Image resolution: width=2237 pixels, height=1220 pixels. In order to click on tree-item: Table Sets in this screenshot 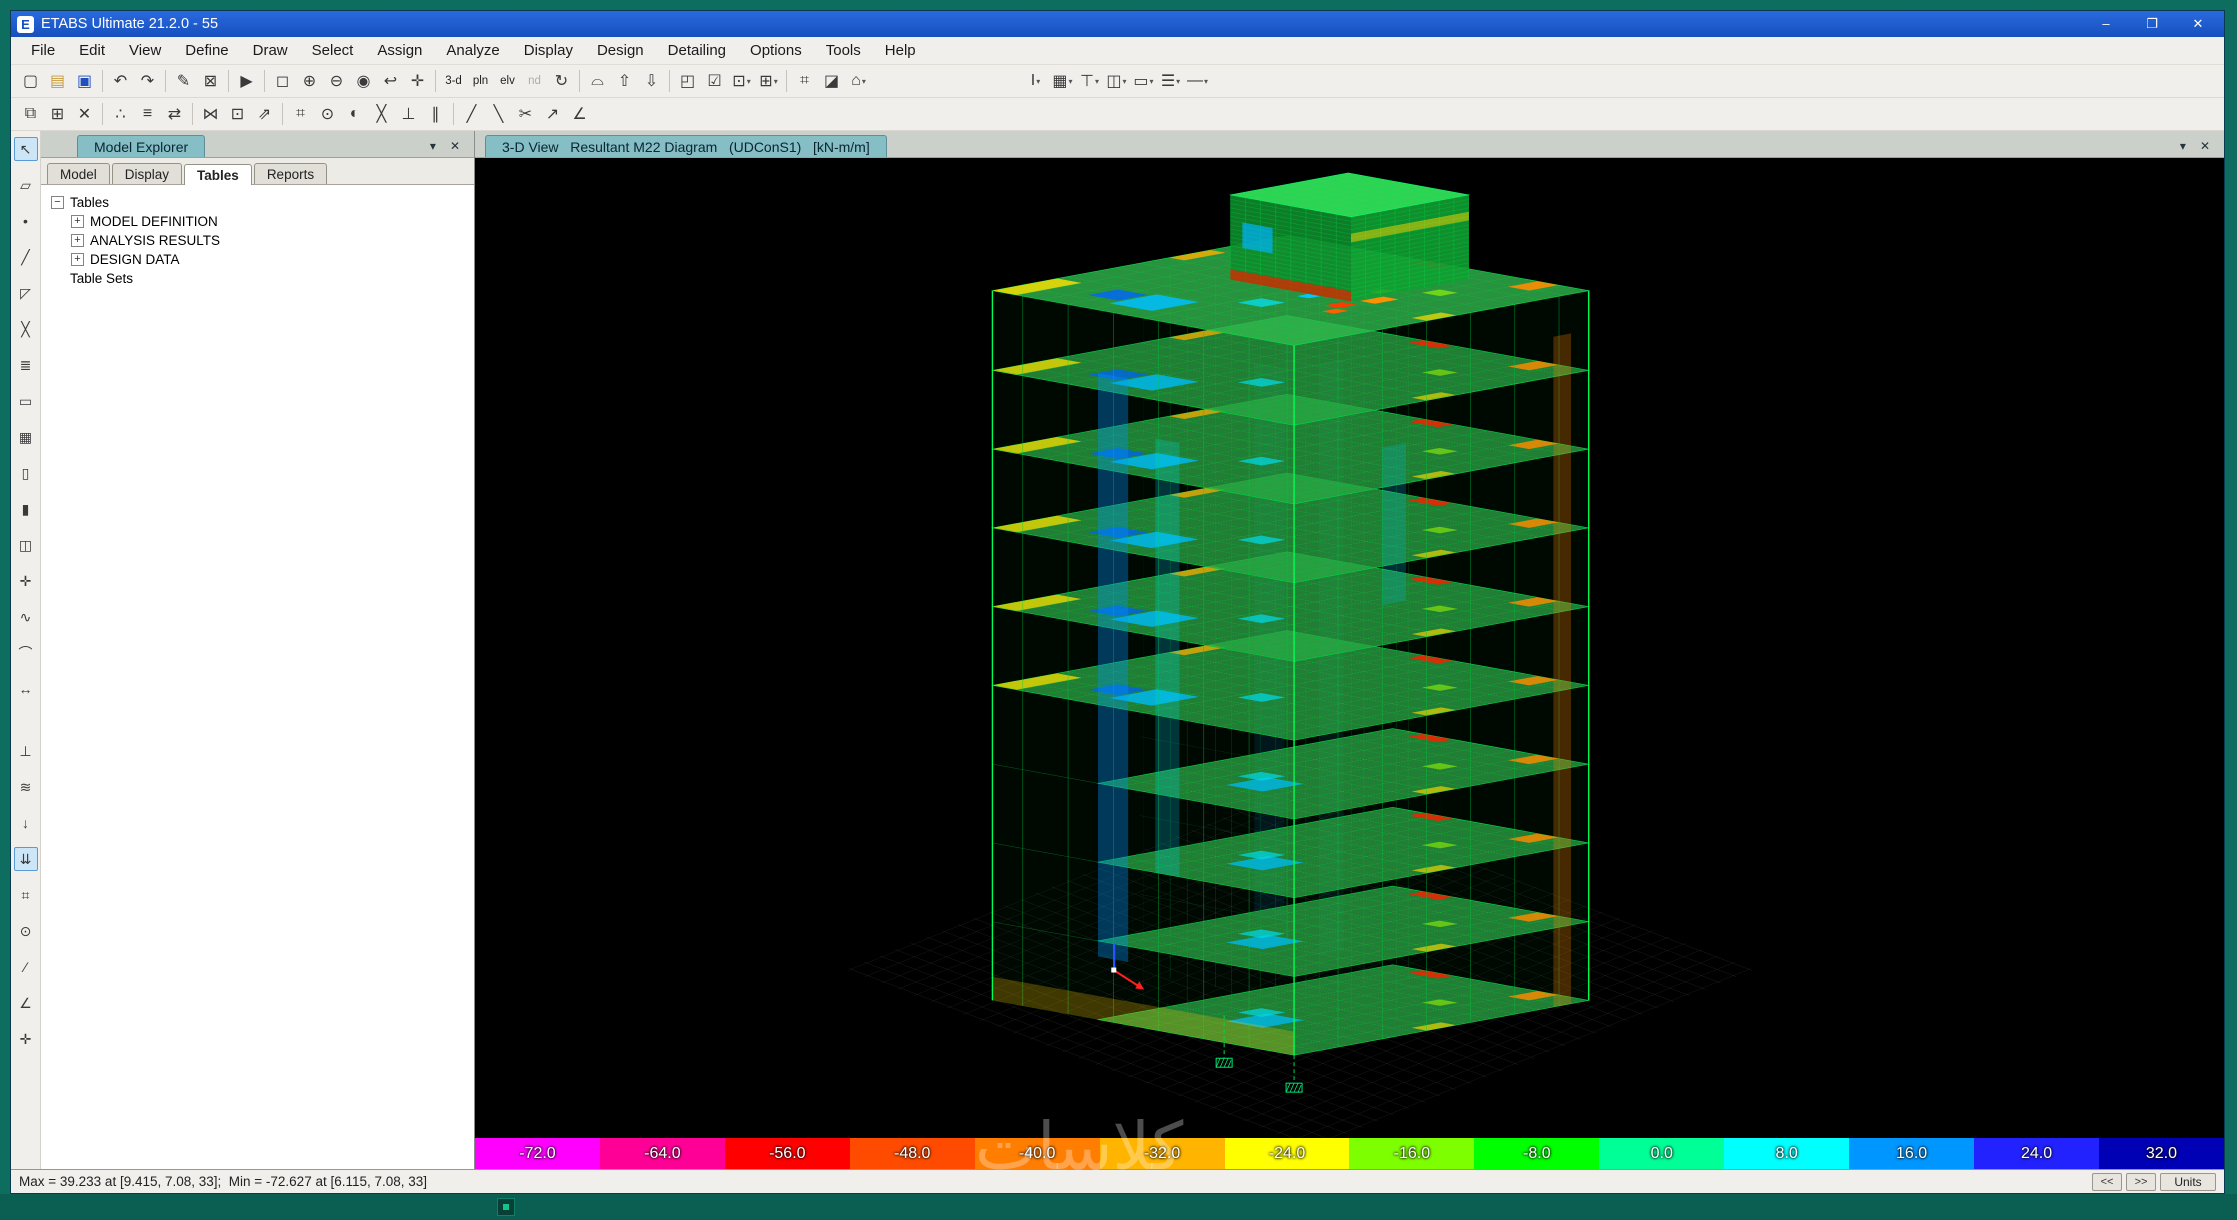, I will do `click(257, 278)`.